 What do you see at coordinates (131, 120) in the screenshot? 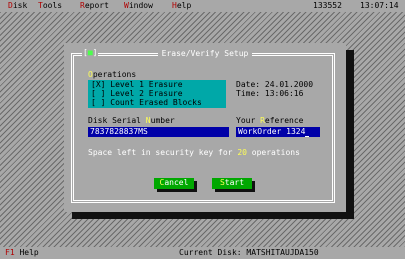
I see `serial-number-label: Disk Serial Number` at bounding box center [131, 120].